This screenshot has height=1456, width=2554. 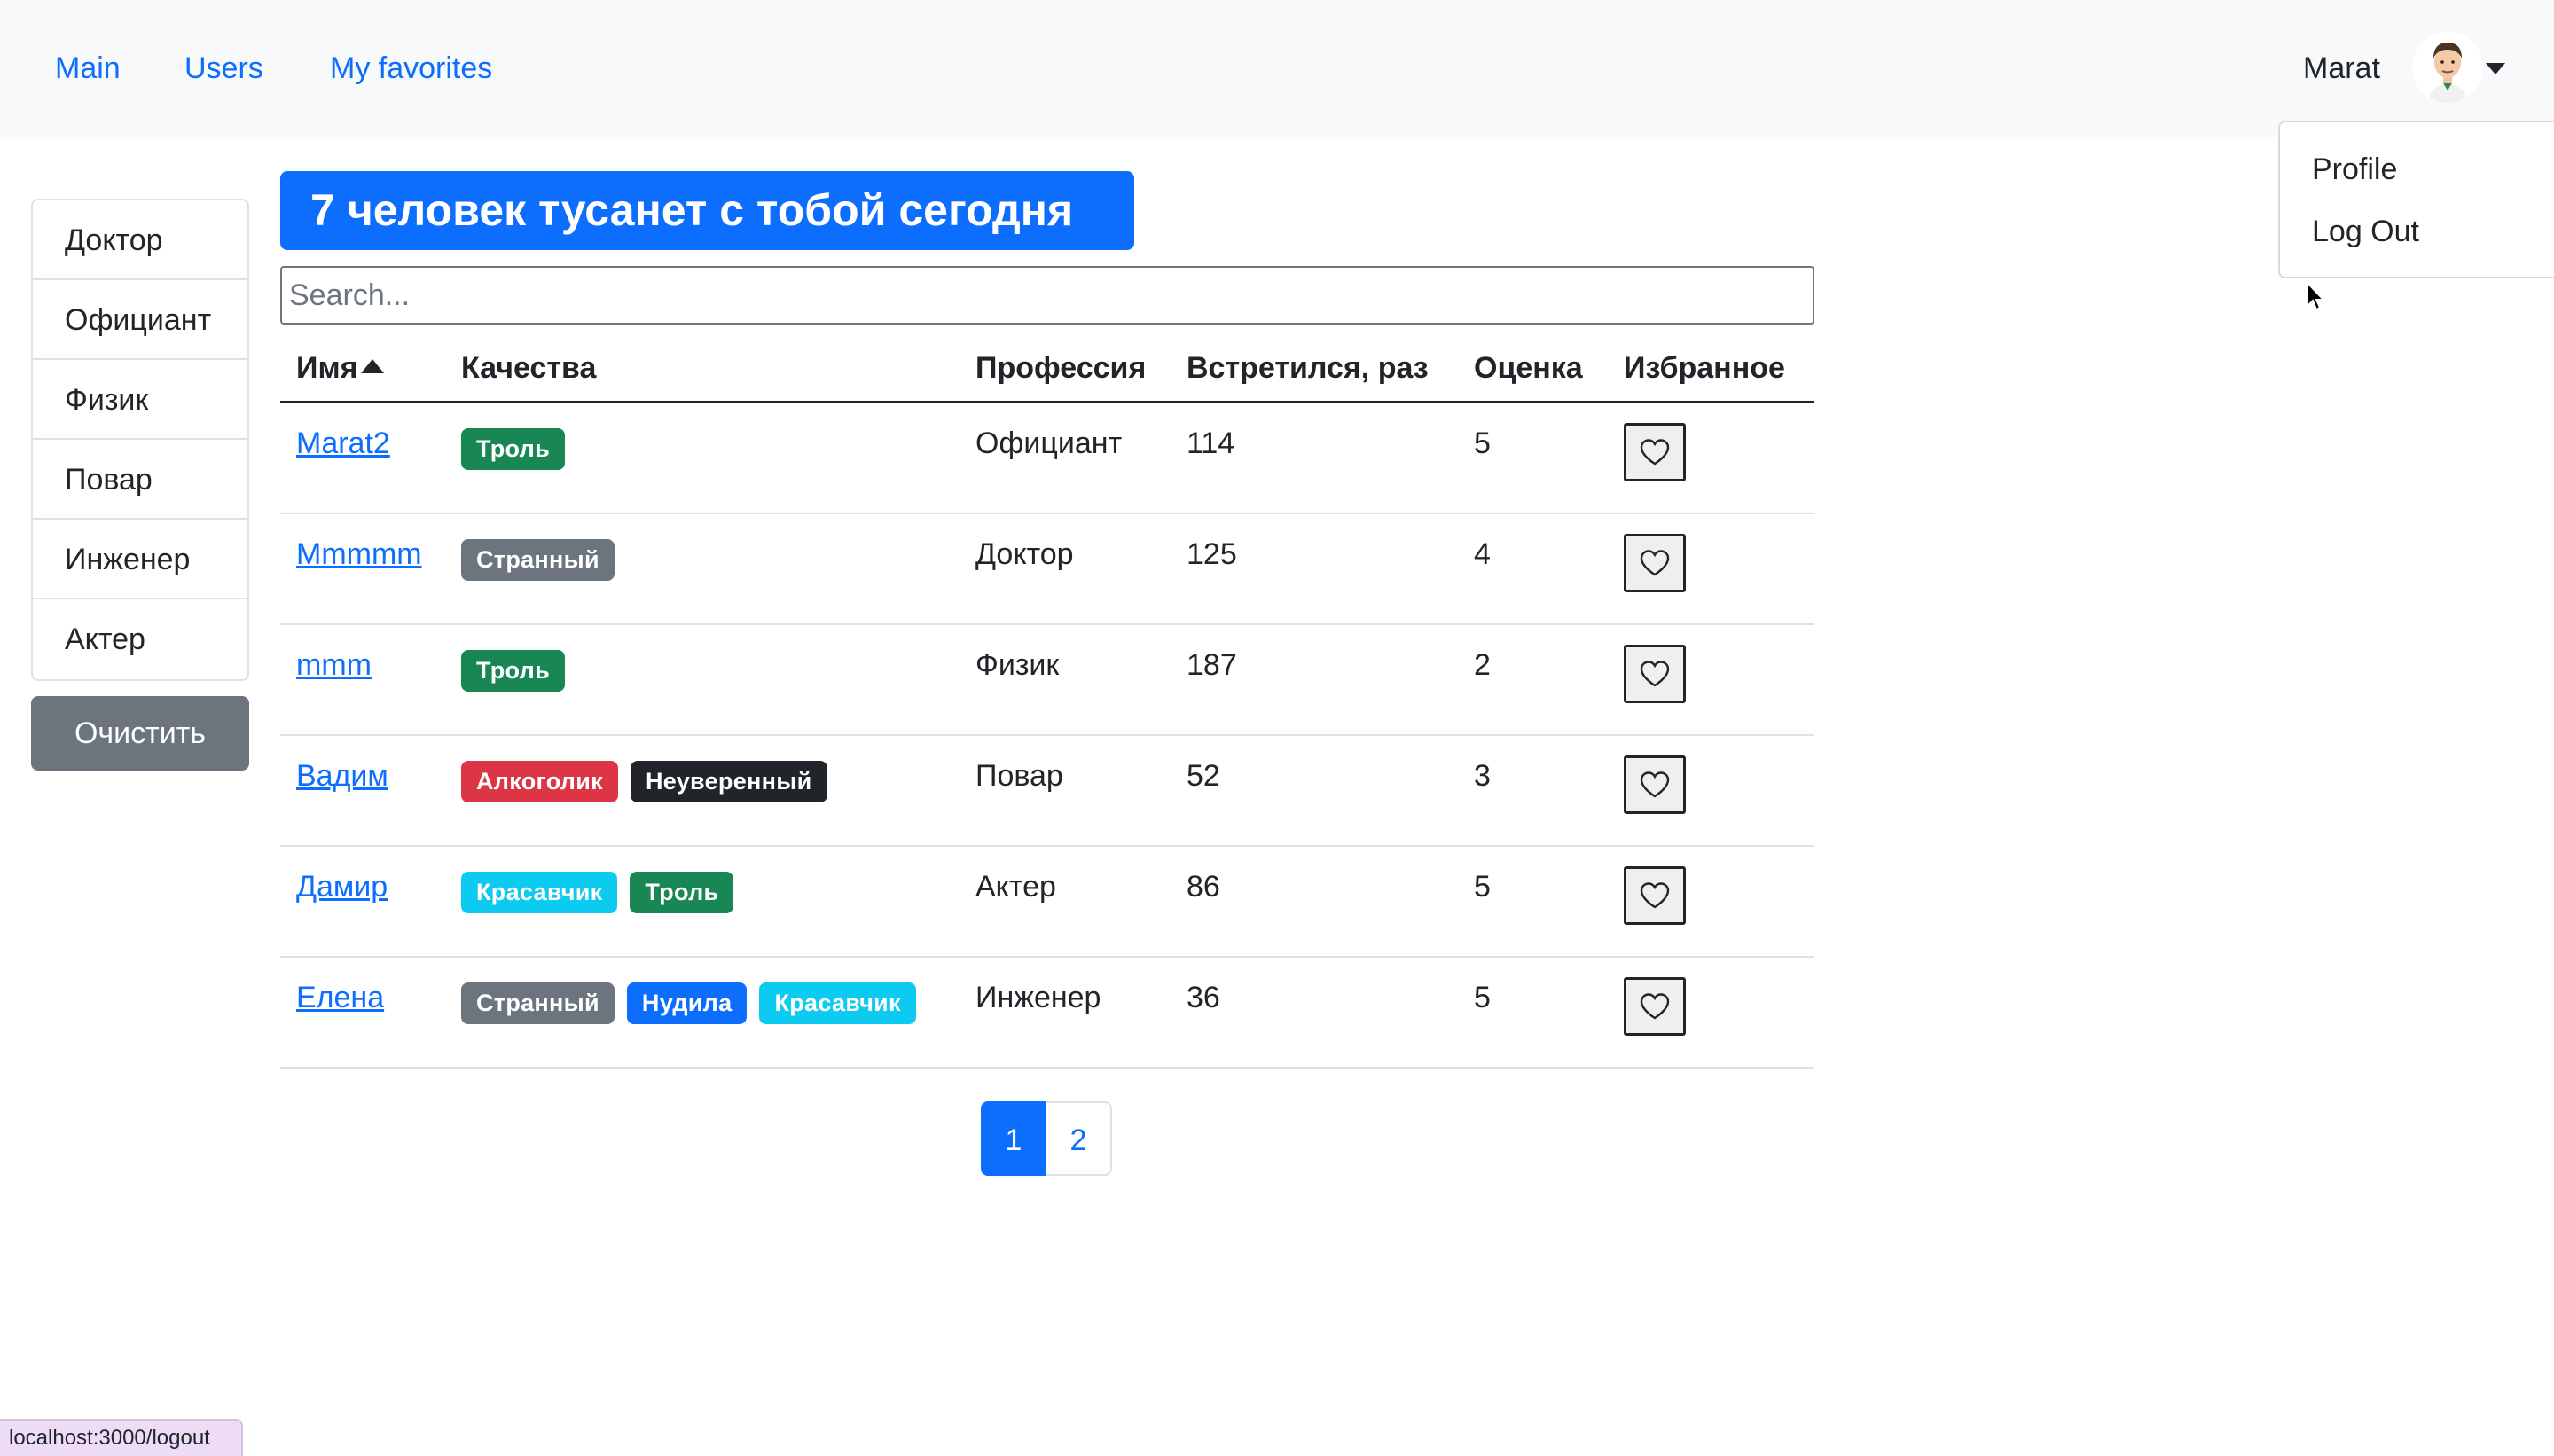 I want to click on avatar, so click(x=2447, y=67).